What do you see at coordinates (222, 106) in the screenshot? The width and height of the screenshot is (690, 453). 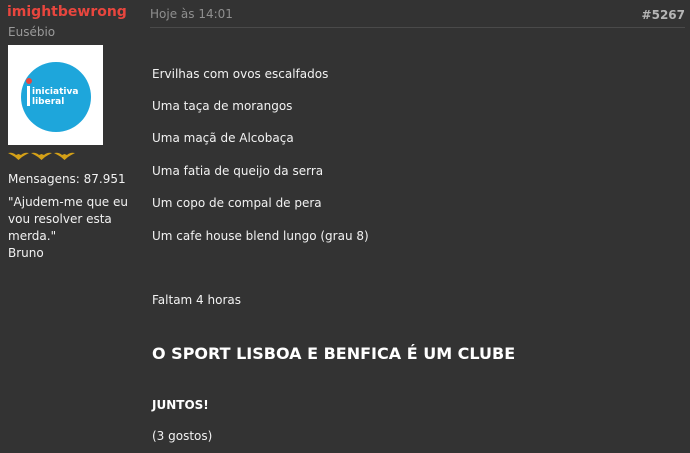 I see `post-line: Uma taça de morangos` at bounding box center [222, 106].